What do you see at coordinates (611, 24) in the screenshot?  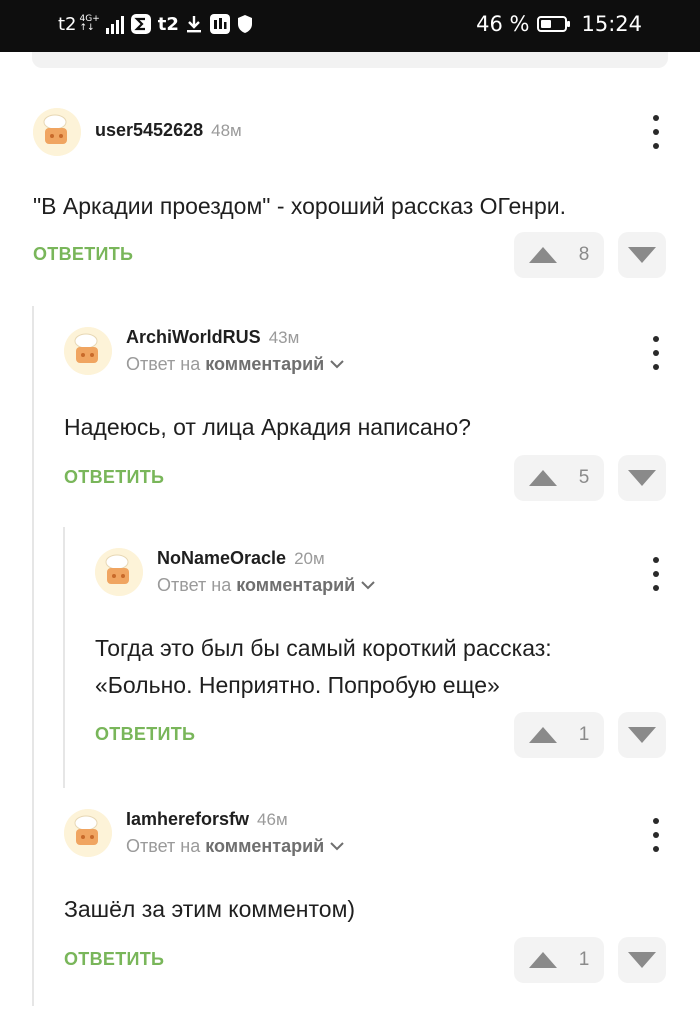 I see `clock: 15:24` at bounding box center [611, 24].